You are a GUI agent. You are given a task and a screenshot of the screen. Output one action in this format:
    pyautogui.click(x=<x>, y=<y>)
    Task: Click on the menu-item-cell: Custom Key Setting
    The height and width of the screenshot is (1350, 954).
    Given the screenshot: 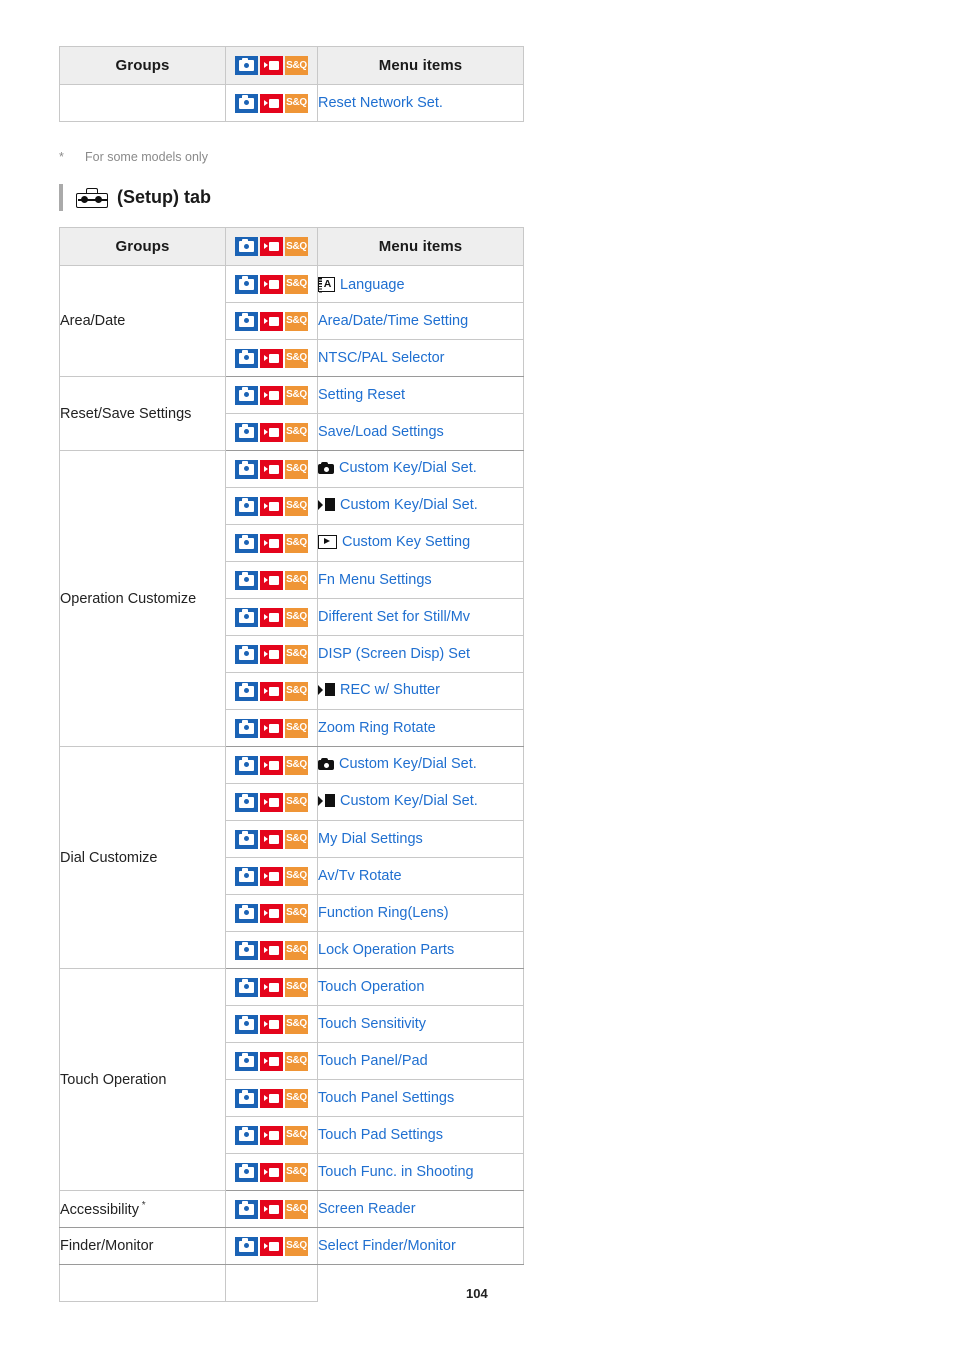 What is the action you would take?
    pyautogui.click(x=420, y=543)
    